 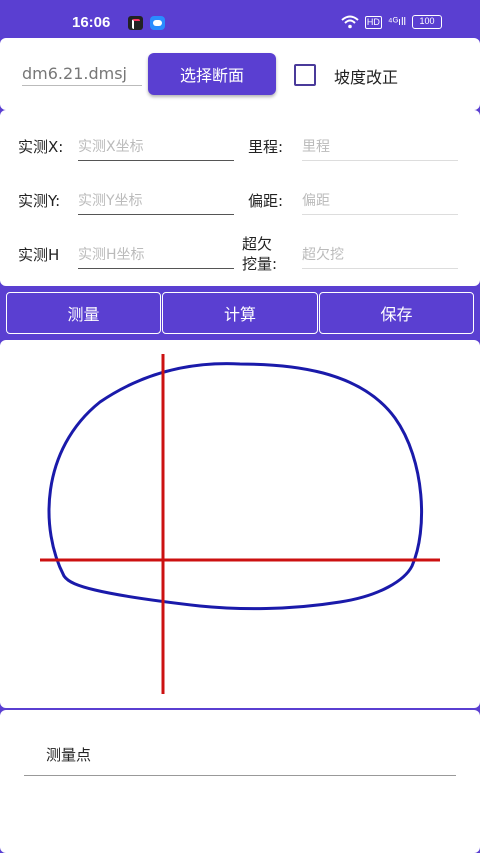 I want to click on mileage-input: 里程, so click(x=380, y=148).